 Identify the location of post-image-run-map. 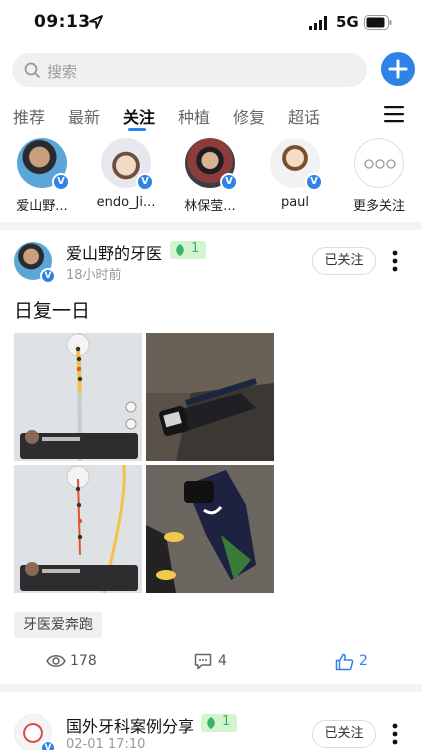
(78, 397).